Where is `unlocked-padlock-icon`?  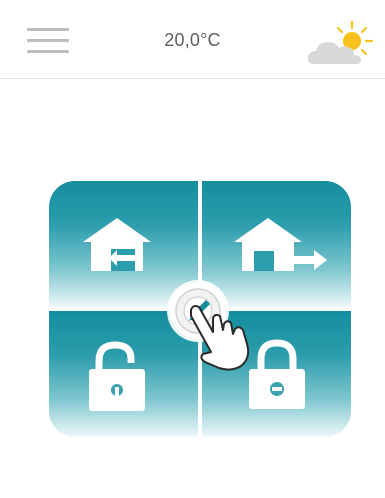
unlocked-padlock-icon is located at coordinates (117, 376).